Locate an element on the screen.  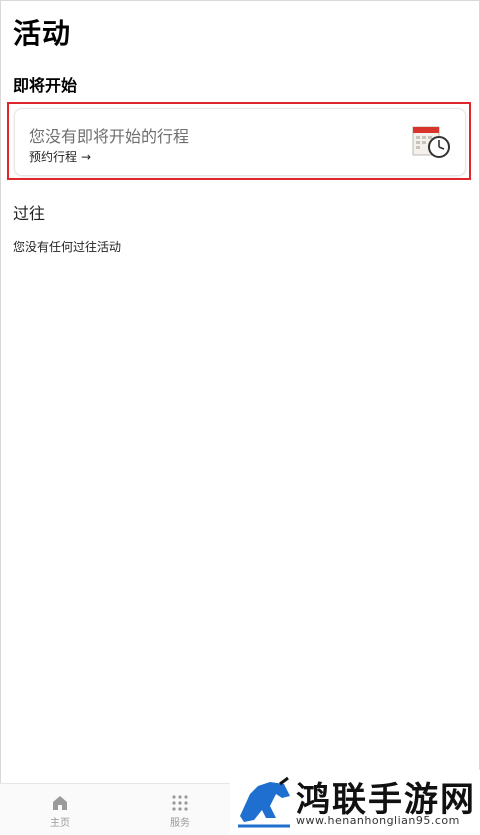
home-icon is located at coordinates (60, 803).